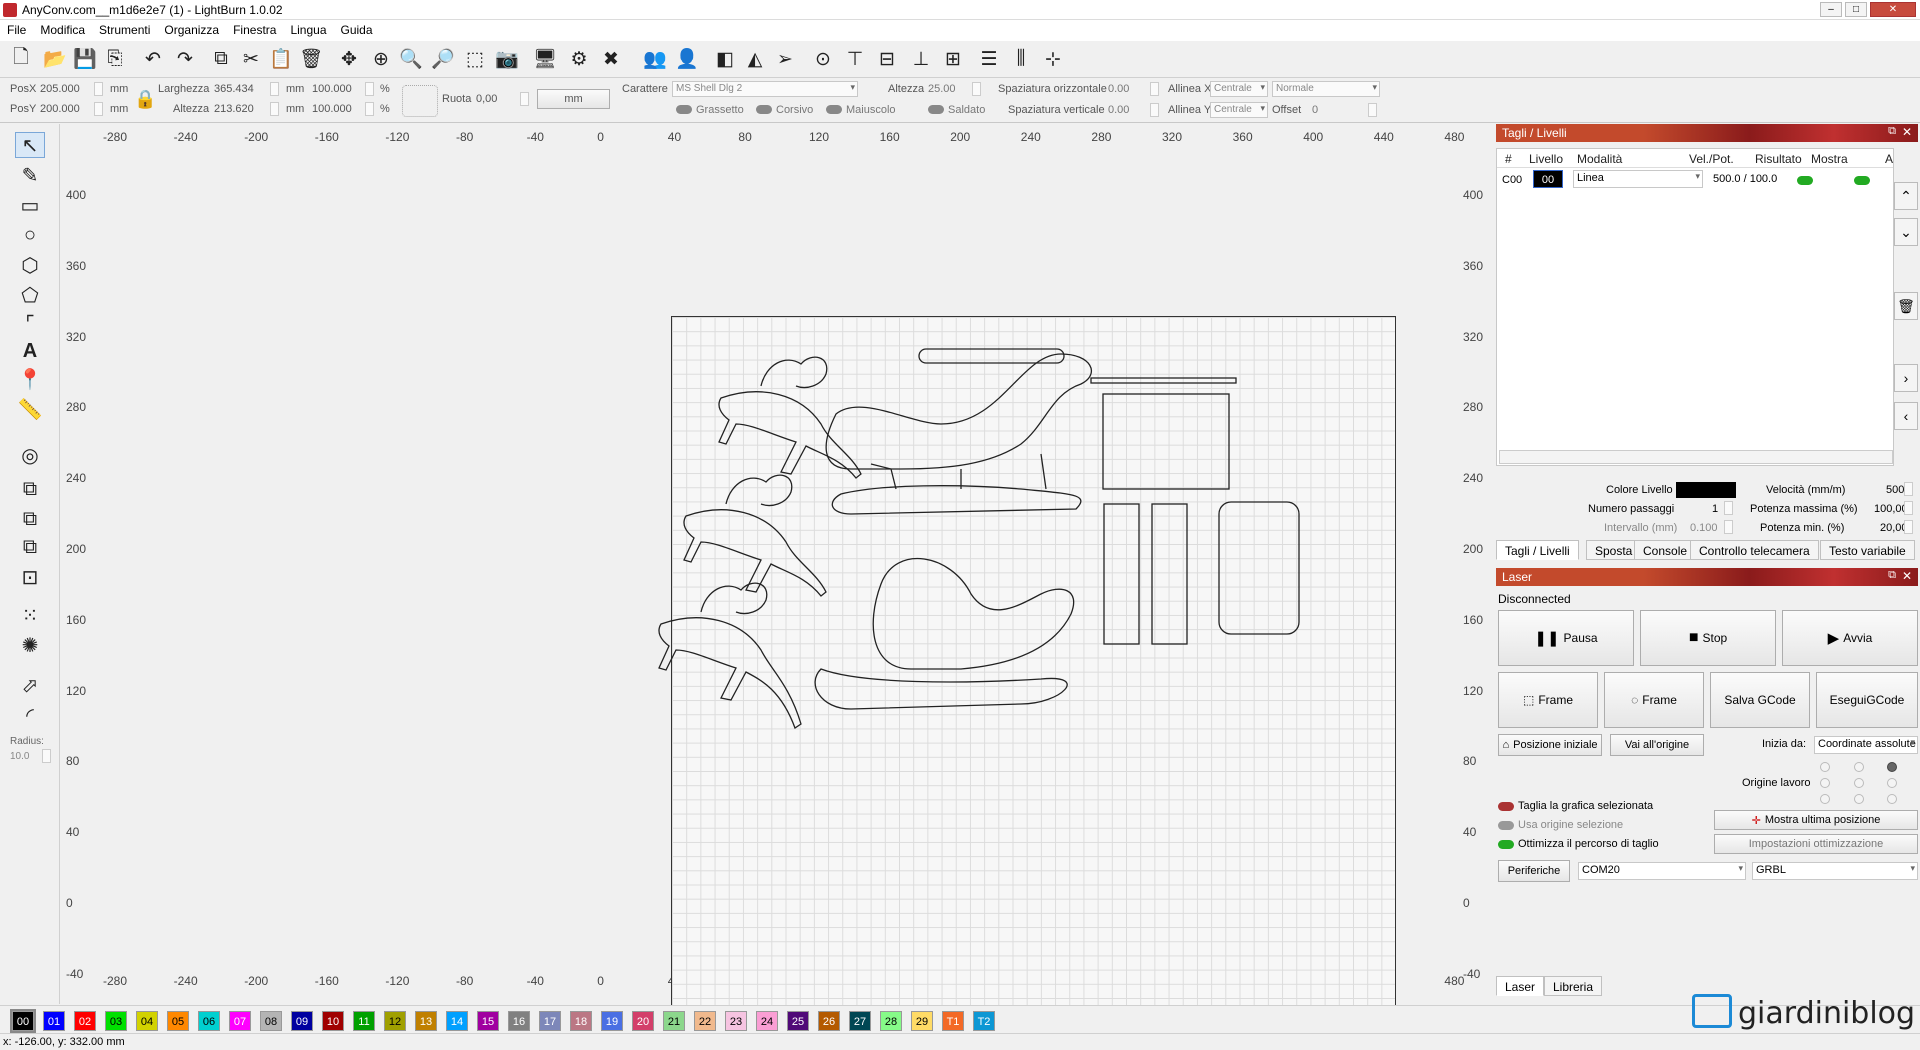  What do you see at coordinates (655, 59) in the screenshot?
I see `group-icon: 👥` at bounding box center [655, 59].